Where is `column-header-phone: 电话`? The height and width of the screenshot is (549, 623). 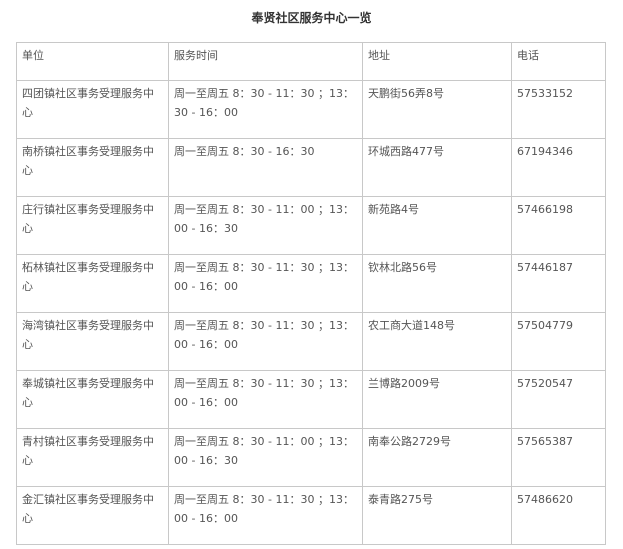
column-header-phone: 电话 is located at coordinates (558, 61).